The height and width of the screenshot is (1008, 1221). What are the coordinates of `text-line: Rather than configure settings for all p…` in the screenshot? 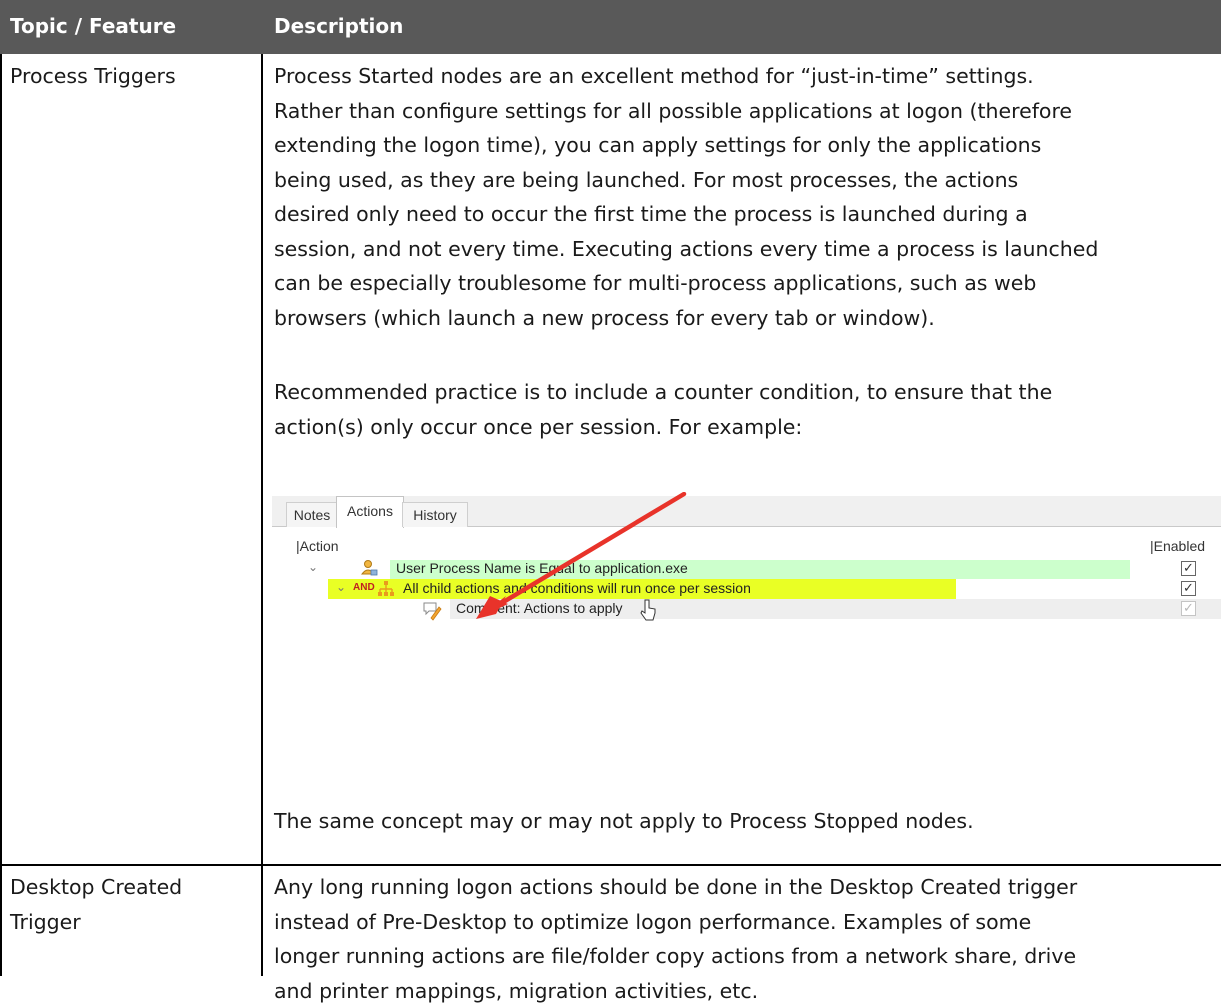 It's located at (744, 111).